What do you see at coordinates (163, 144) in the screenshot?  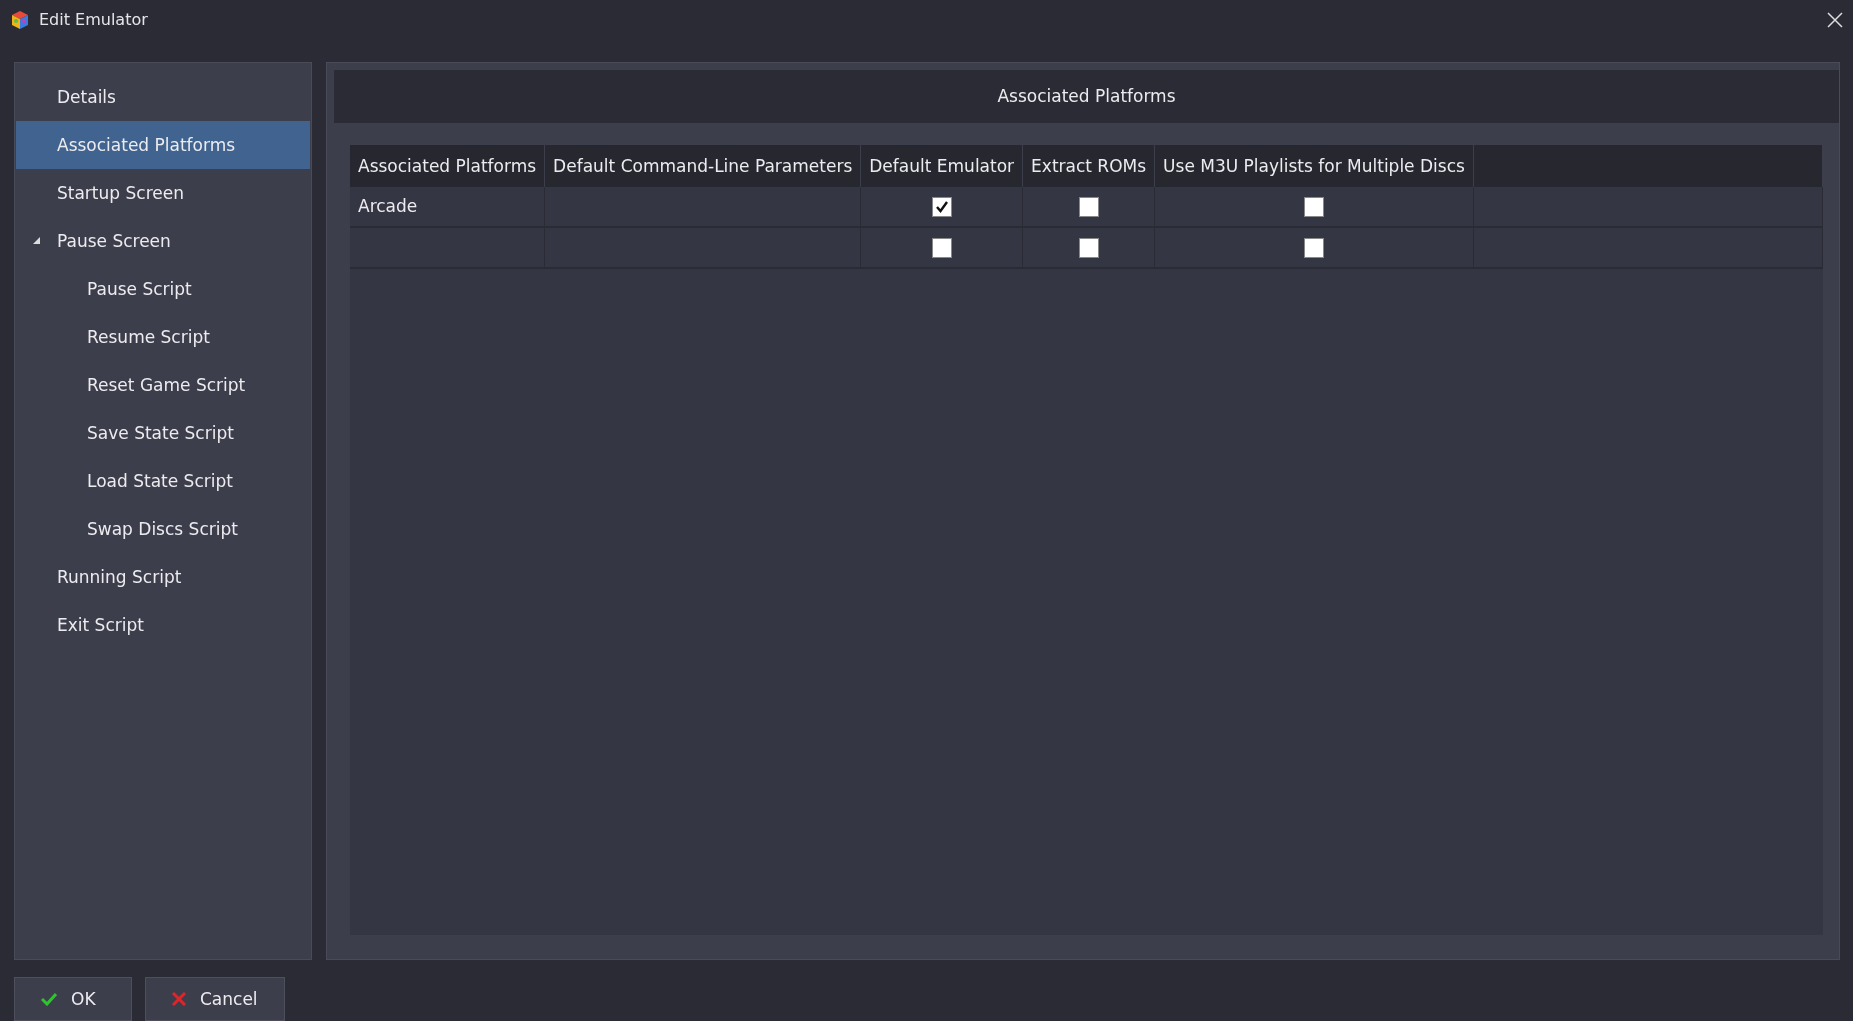 I see `sidebar-item: Associated Platforms` at bounding box center [163, 144].